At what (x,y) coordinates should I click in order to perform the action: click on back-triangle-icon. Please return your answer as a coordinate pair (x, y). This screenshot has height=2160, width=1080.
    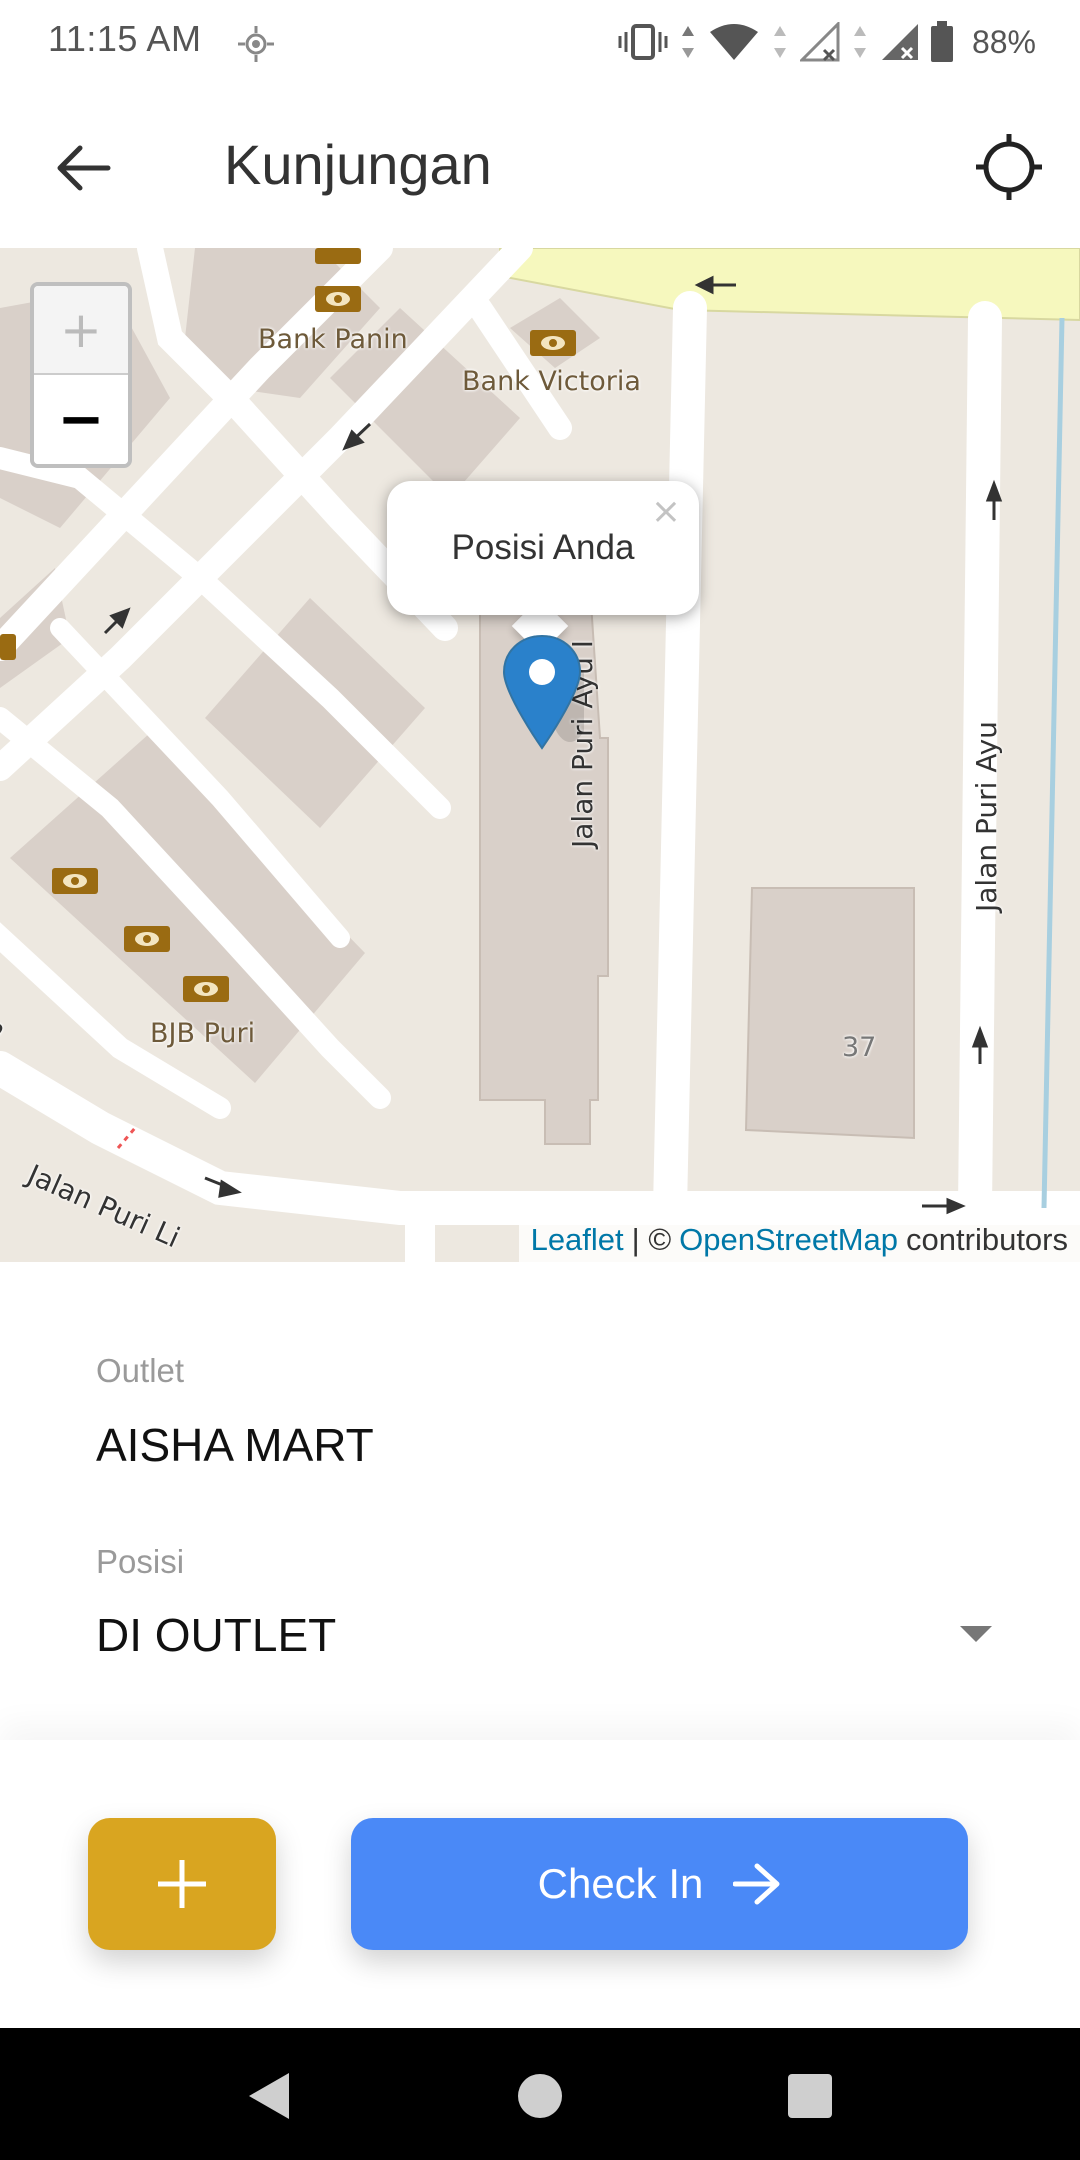
    Looking at the image, I should click on (269, 2096).